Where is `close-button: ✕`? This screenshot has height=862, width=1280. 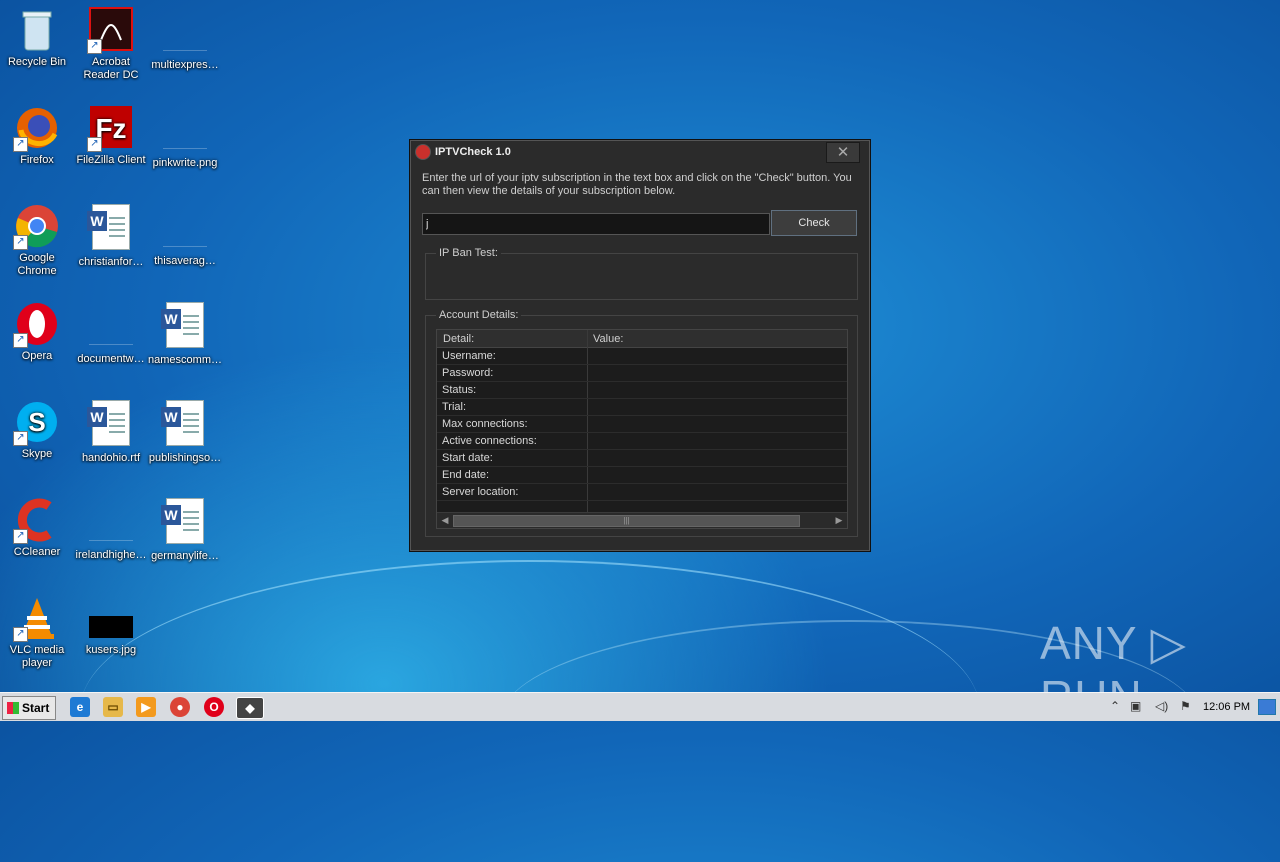
close-button: ✕ is located at coordinates (843, 152).